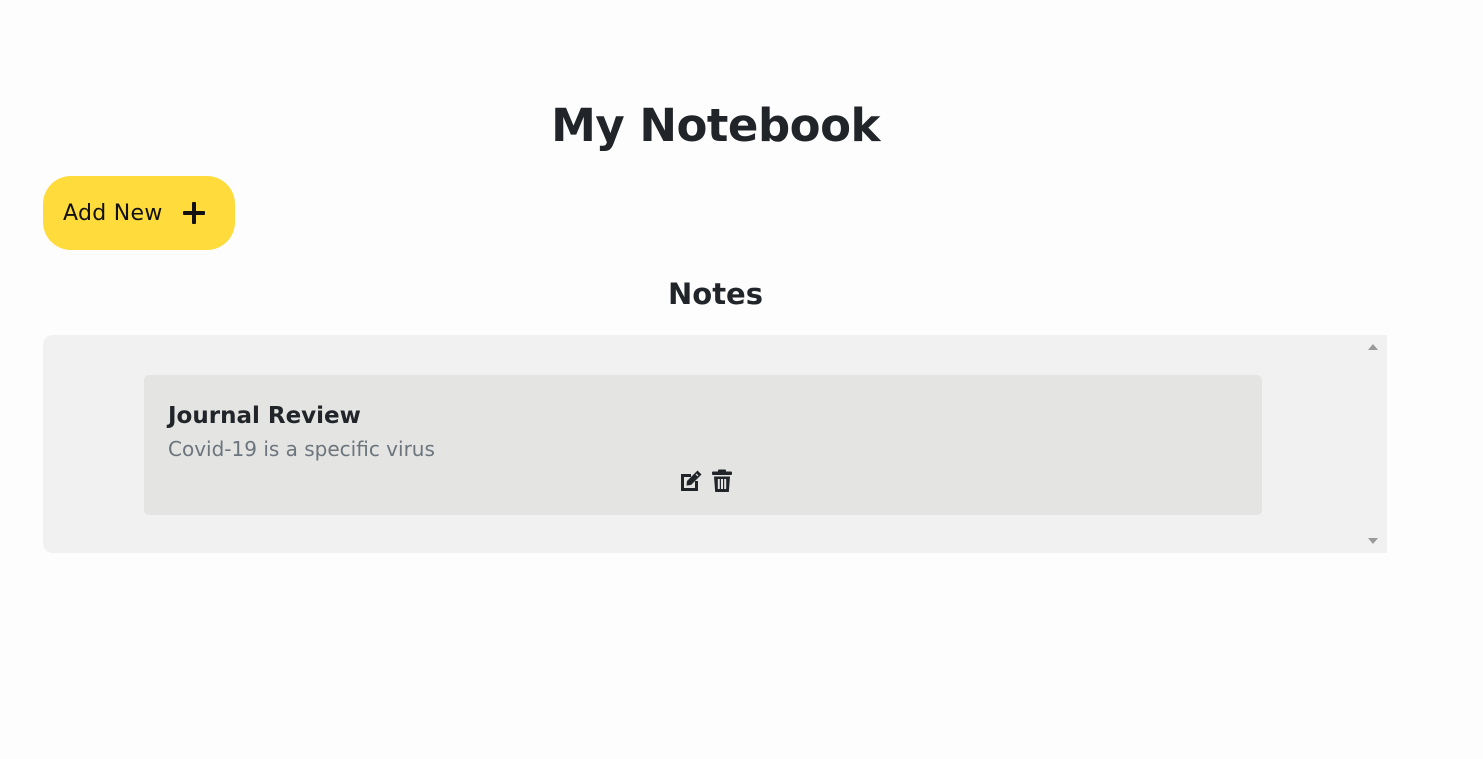 This screenshot has width=1483, height=759. Describe the element at coordinates (264, 416) in the screenshot. I see `note-title: Journal Review` at that location.